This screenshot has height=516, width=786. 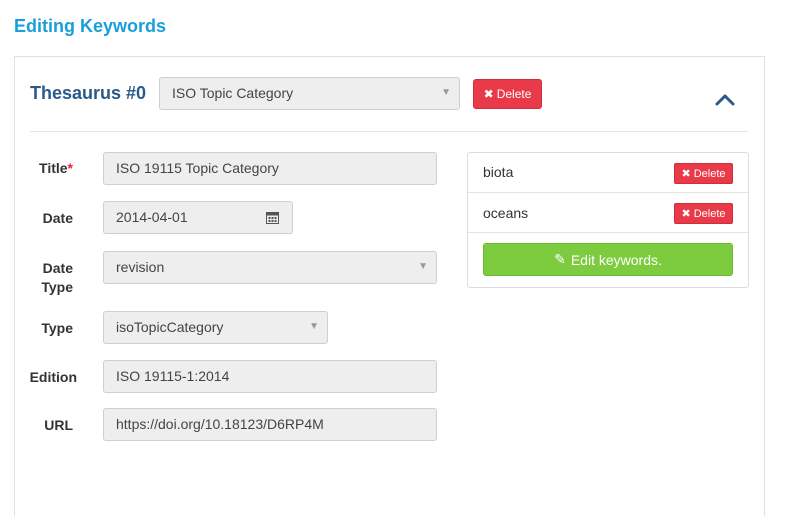 I want to click on delete-thesaurus-button: ✖ Delete, so click(x=507, y=94).